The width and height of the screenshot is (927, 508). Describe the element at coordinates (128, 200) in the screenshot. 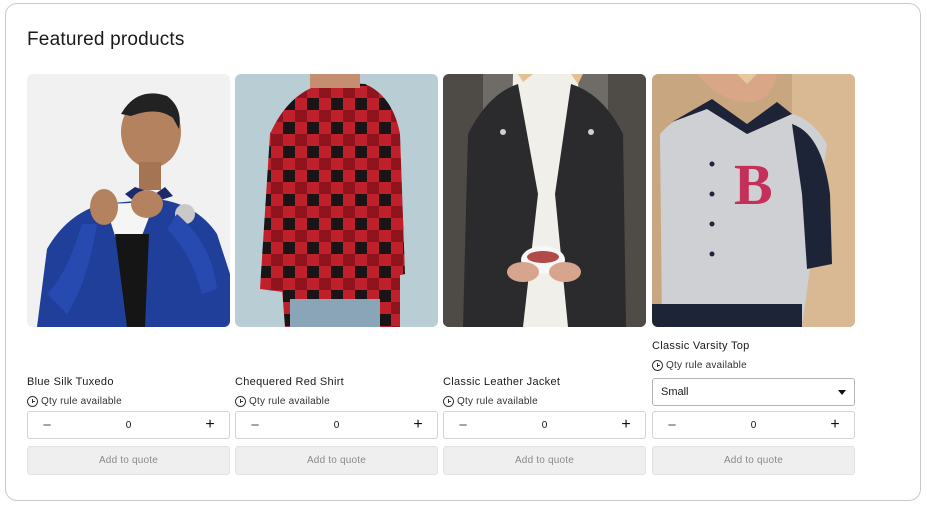

I see `product-image-blue-silk-tuxedo` at that location.